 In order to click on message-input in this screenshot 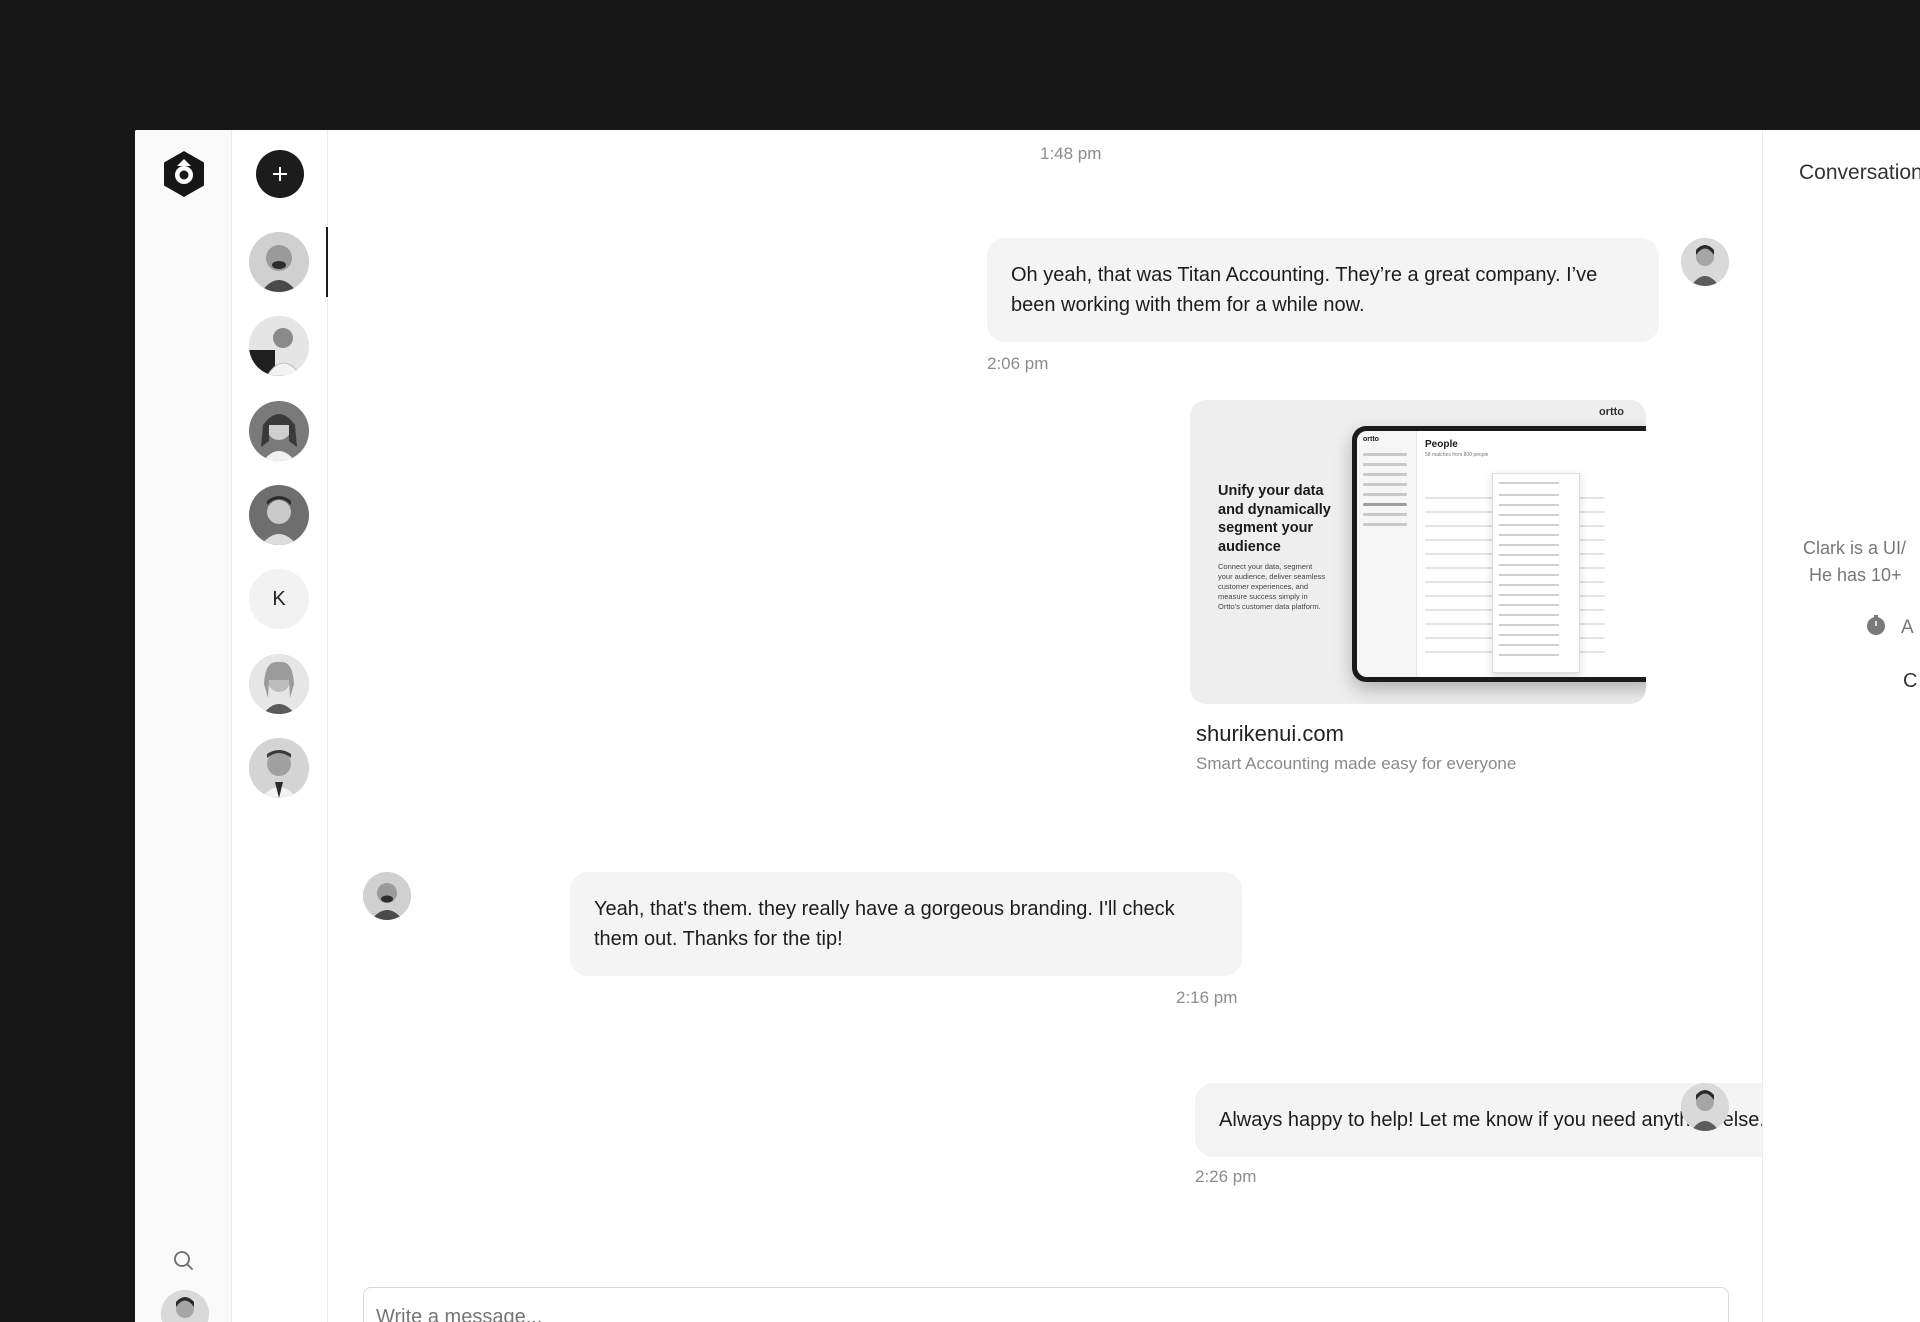, I will do `click(1046, 1304)`.